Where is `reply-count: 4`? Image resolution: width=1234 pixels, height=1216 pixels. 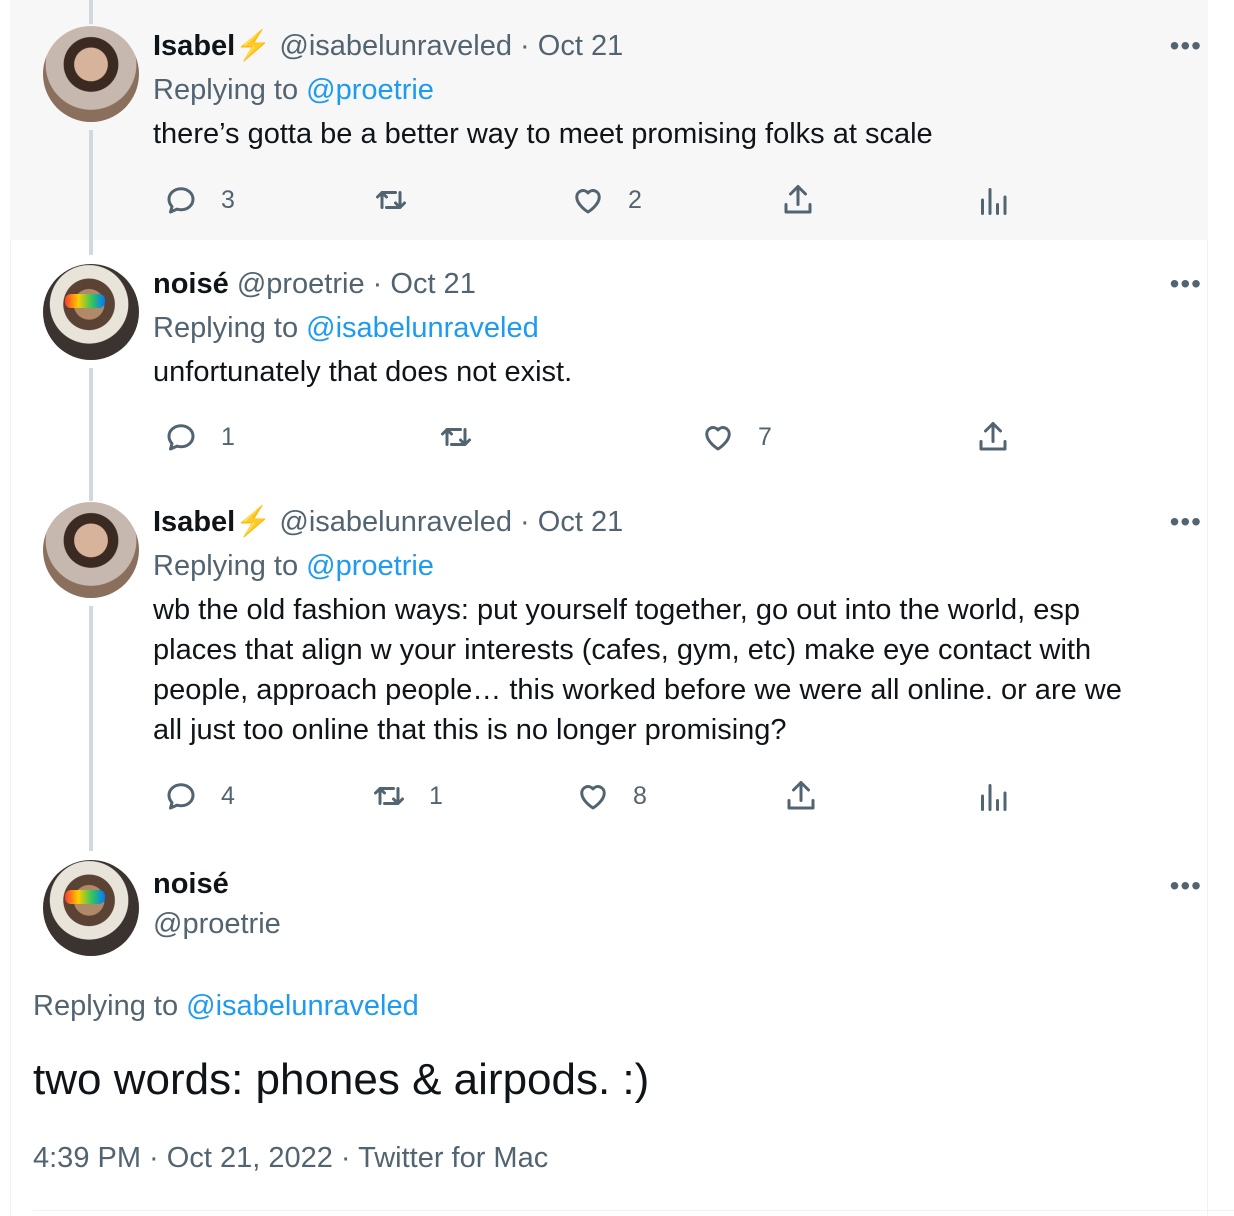 reply-count: 4 is located at coordinates (228, 795).